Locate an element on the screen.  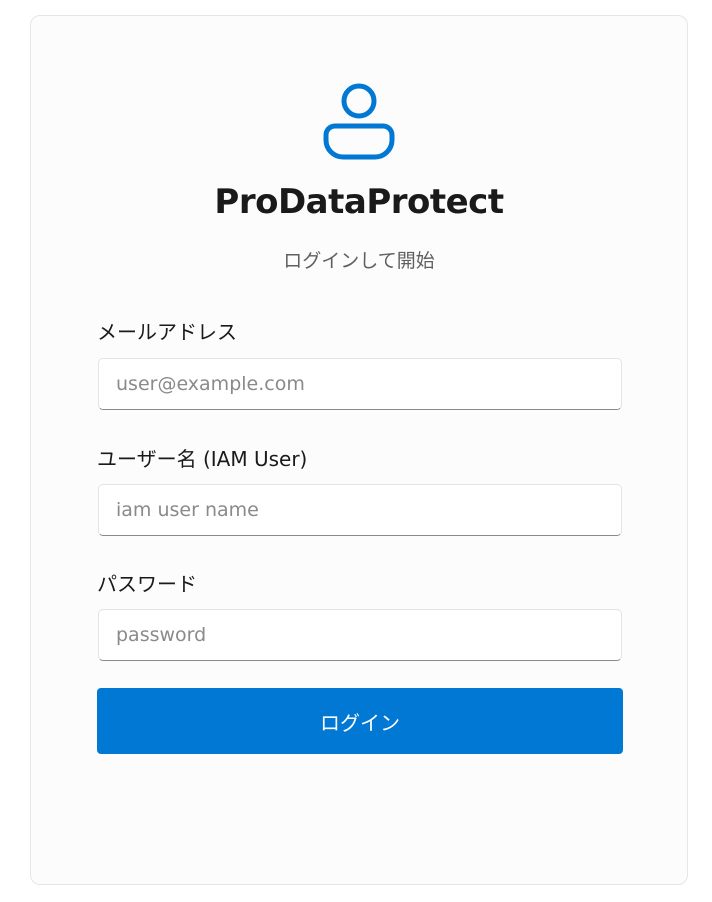
app-subtitle: ログインして開始 is located at coordinates (359, 261).